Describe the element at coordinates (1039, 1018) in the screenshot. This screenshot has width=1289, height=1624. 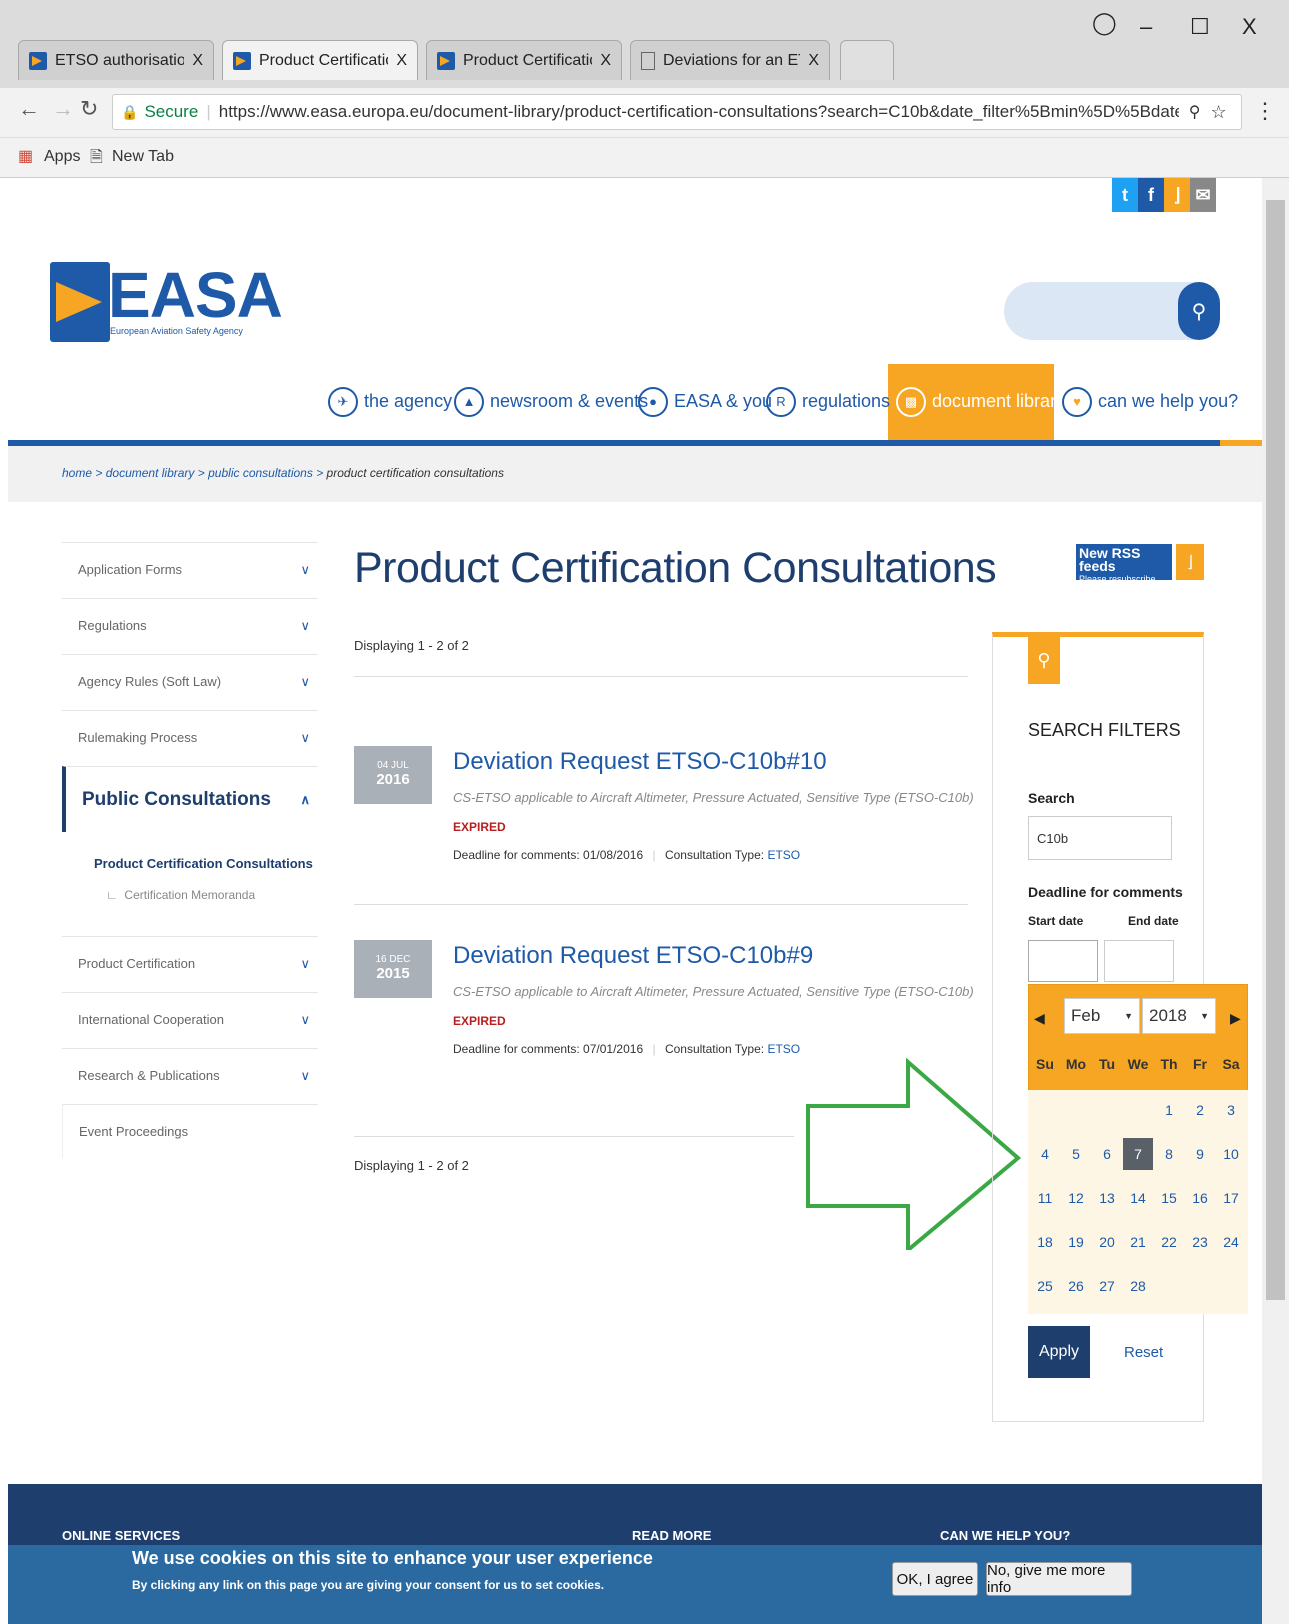
I see `prev-month-icon: ◀` at that location.